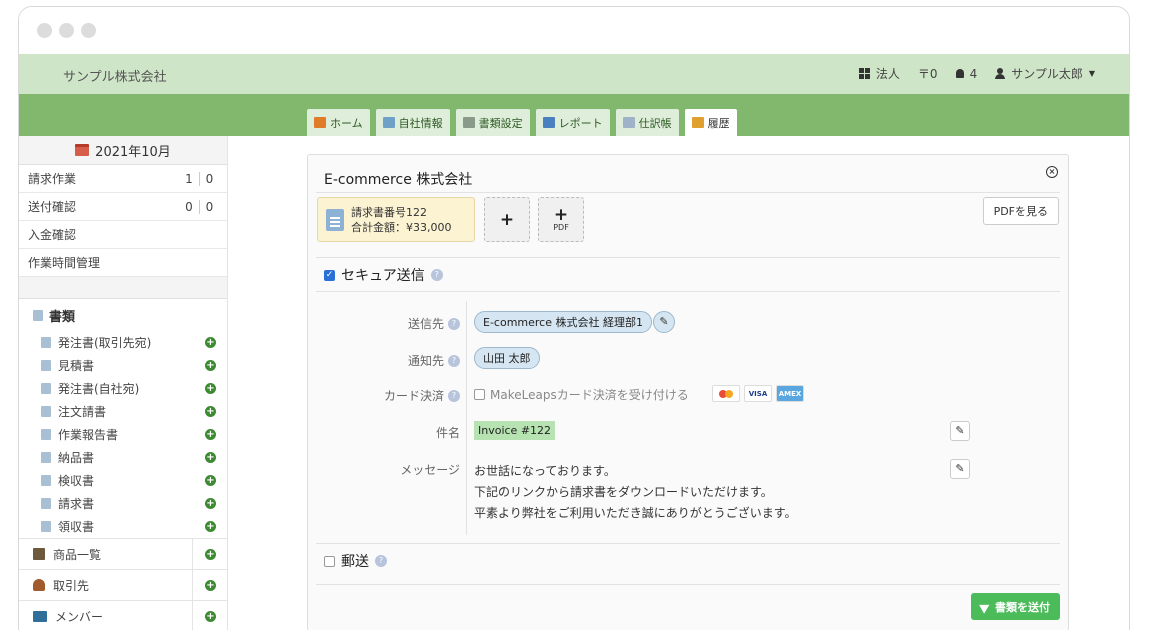 The width and height of the screenshot is (1150, 630). What do you see at coordinates (355, 561) in the screenshot?
I see `postal-toggle: 郵送 ?` at bounding box center [355, 561].